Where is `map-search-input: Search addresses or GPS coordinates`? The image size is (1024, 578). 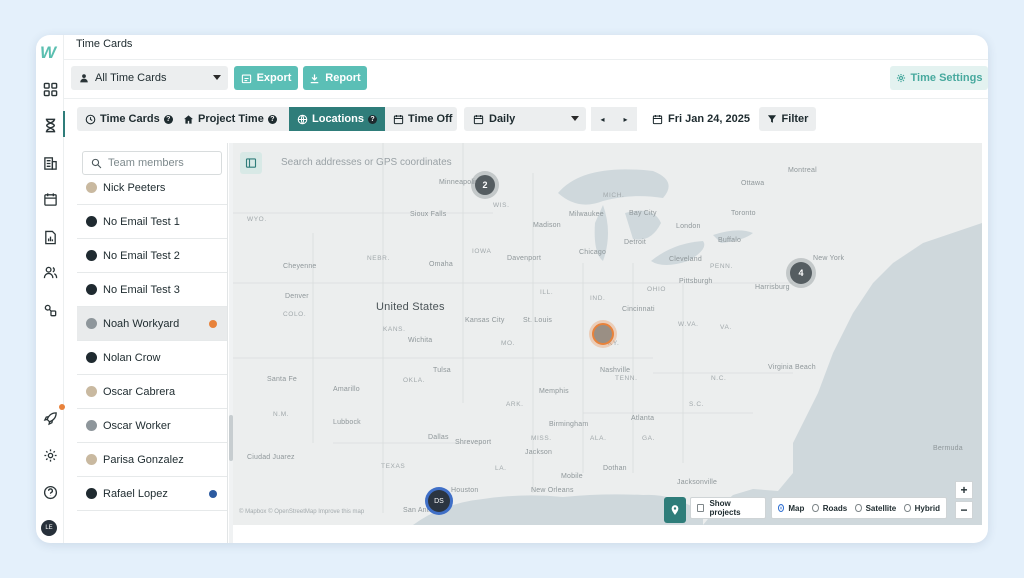 map-search-input: Search addresses or GPS coordinates is located at coordinates (373, 162).